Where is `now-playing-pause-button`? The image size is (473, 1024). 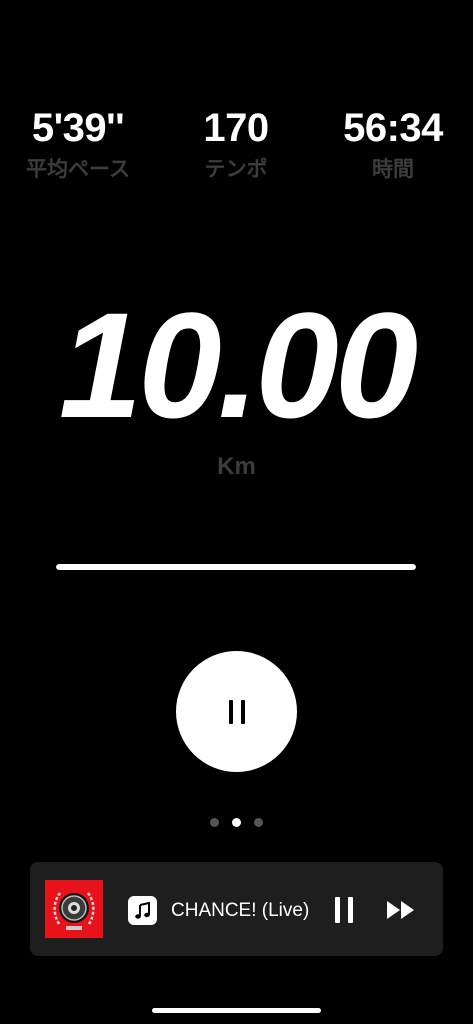
now-playing-pause-button is located at coordinates (344, 910).